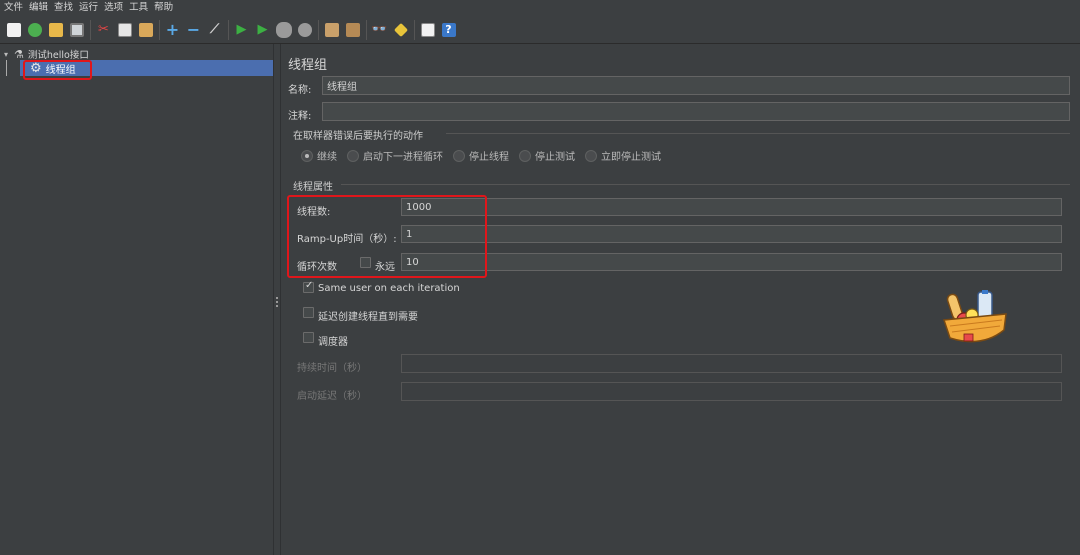 This screenshot has height=555, width=1080. What do you see at coordinates (319, 155) in the screenshot?
I see `radio-continue: 继续` at bounding box center [319, 155].